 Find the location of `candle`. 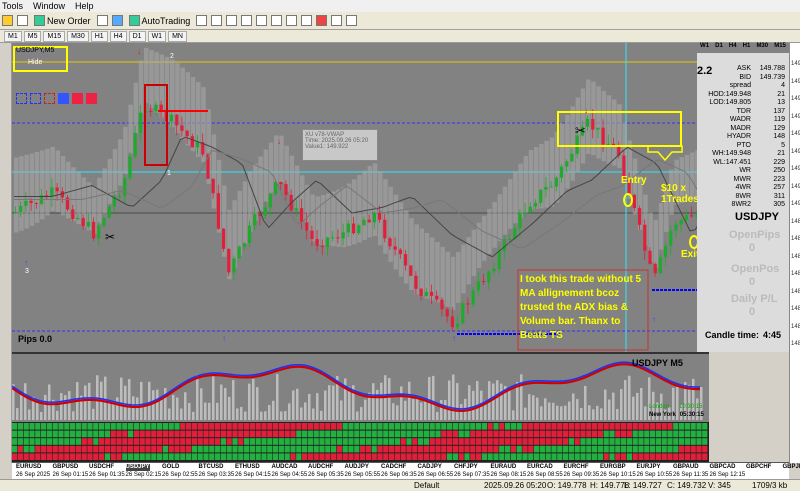

candle is located at coordinates (634, 201).